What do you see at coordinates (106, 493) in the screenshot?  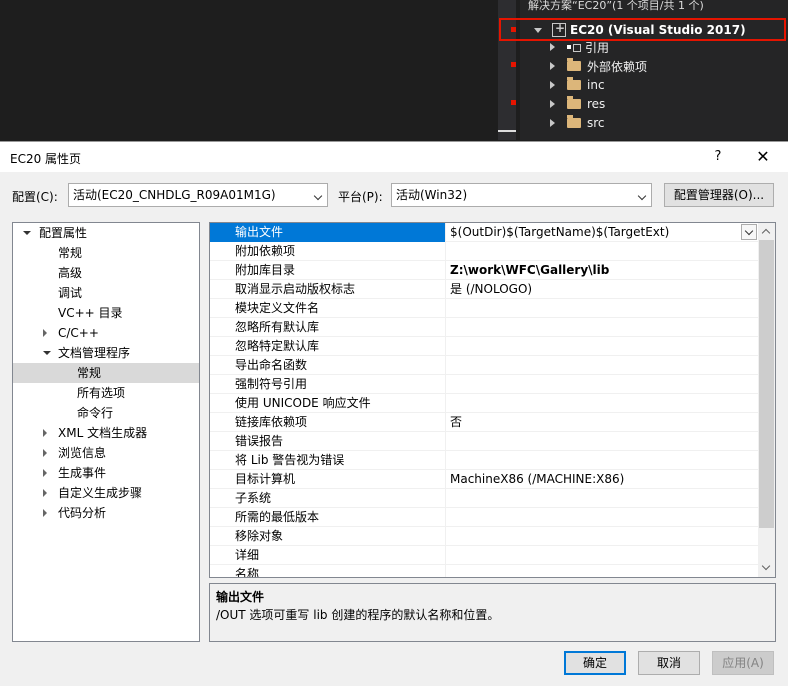 I see `tree-item: 自定义生成步骤` at bounding box center [106, 493].